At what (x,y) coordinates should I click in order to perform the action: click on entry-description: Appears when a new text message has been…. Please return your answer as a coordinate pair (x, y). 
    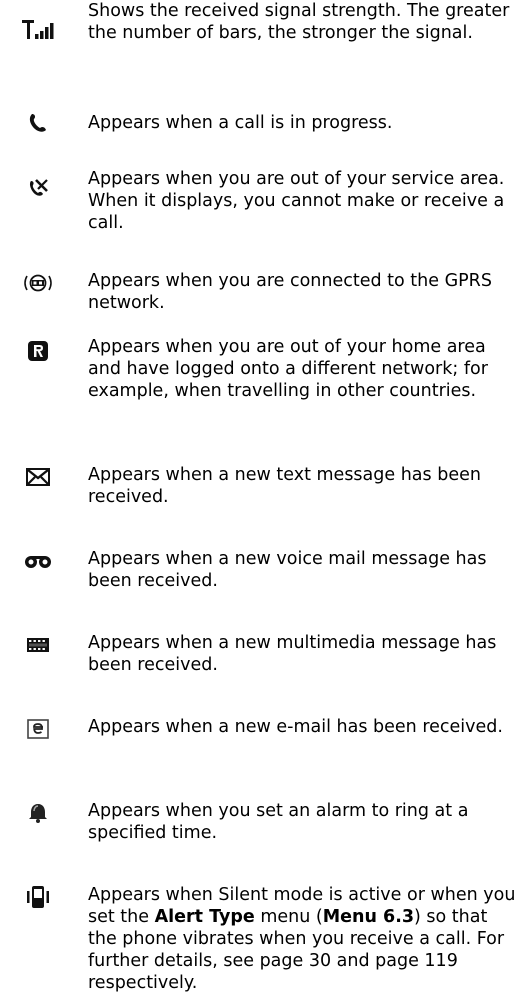
    Looking at the image, I should click on (284, 486).